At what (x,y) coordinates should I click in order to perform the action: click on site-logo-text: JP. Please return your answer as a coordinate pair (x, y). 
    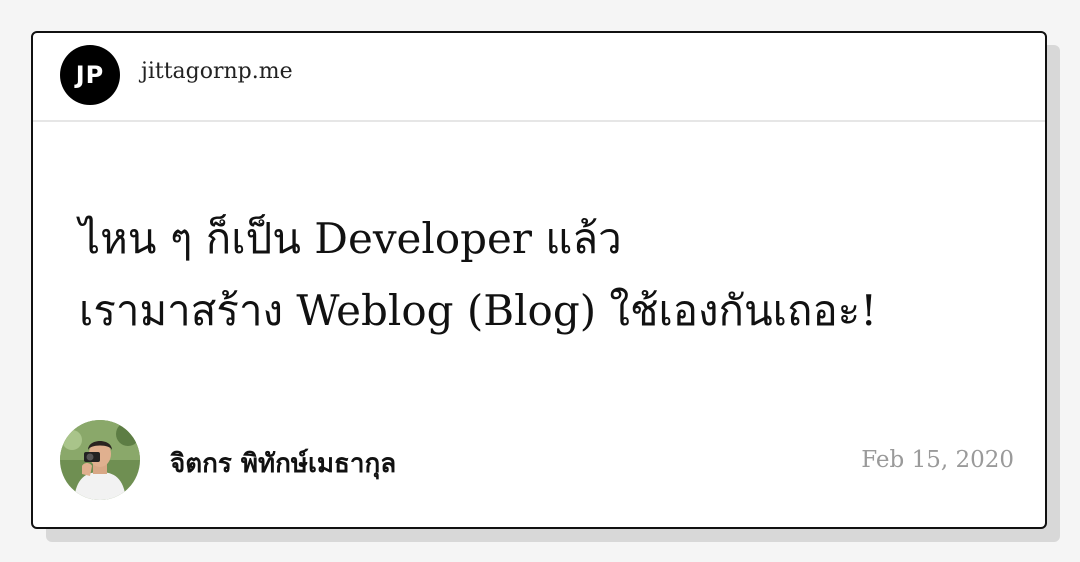
    Looking at the image, I should click on (90, 75).